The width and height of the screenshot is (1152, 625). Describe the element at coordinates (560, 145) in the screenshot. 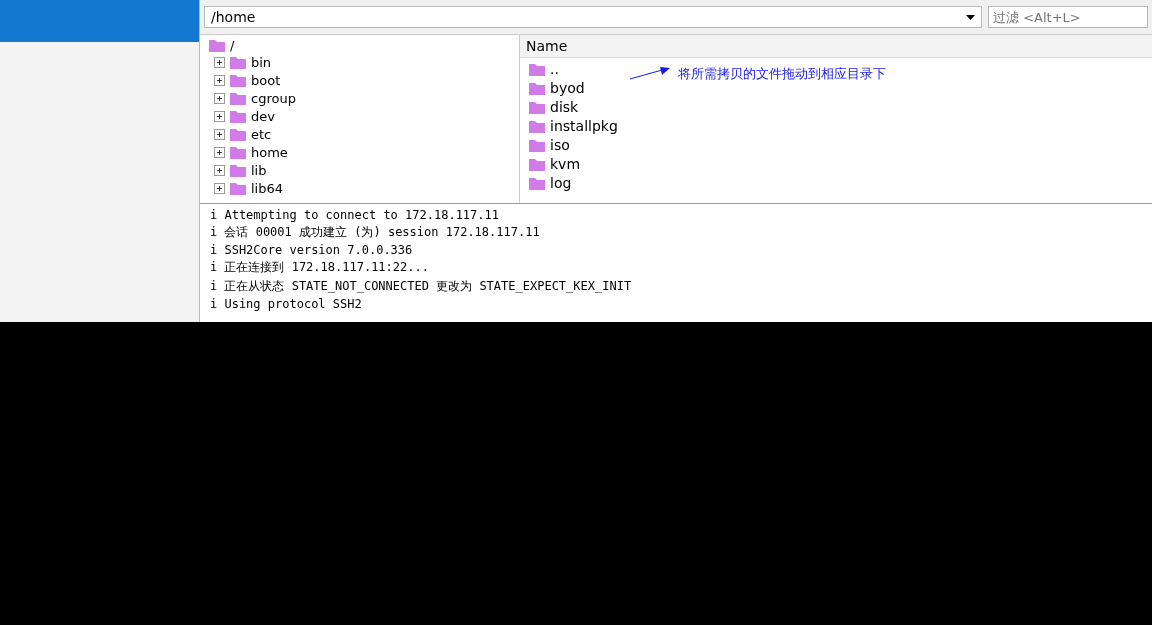

I see `file-item: iso` at that location.